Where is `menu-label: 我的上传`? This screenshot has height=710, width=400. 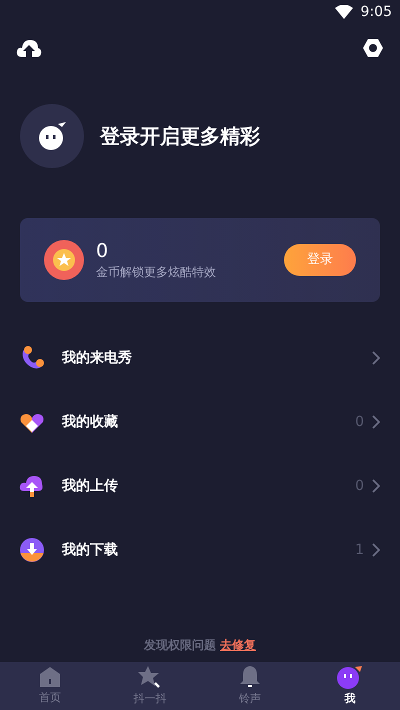
menu-label: 我的上传 is located at coordinates (90, 486).